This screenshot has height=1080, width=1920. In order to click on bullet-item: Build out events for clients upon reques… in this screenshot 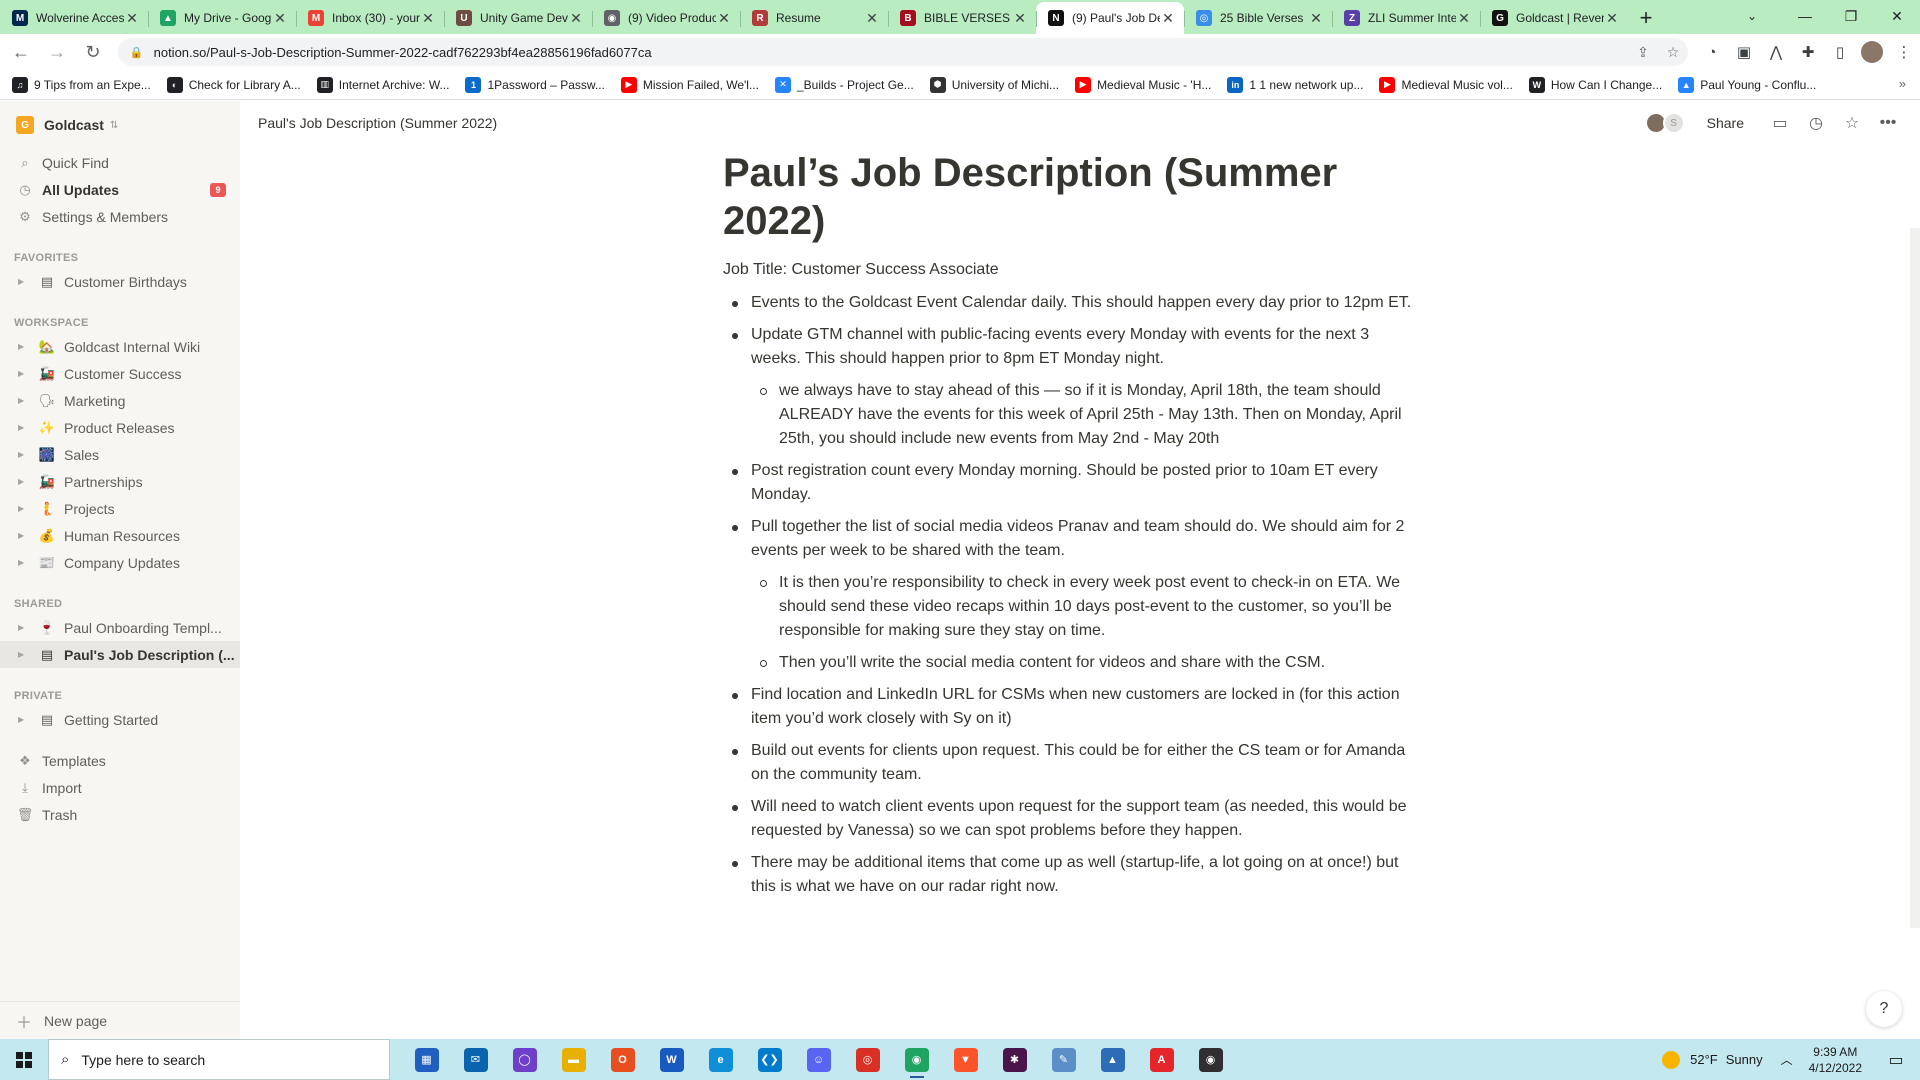, I will do `click(1073, 763)`.